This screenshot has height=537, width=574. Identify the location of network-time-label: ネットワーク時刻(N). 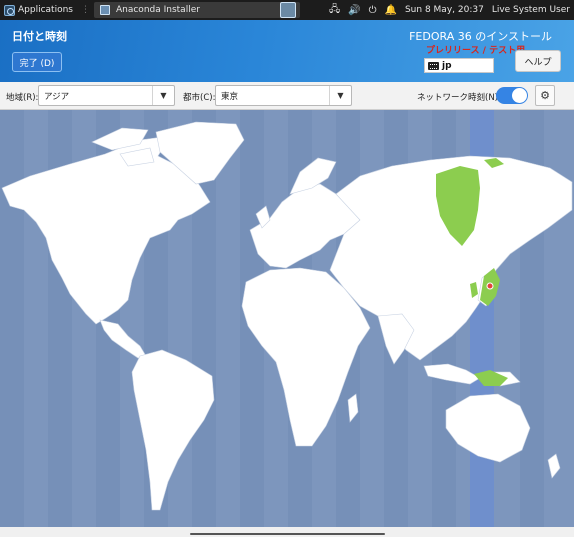
(457, 98).